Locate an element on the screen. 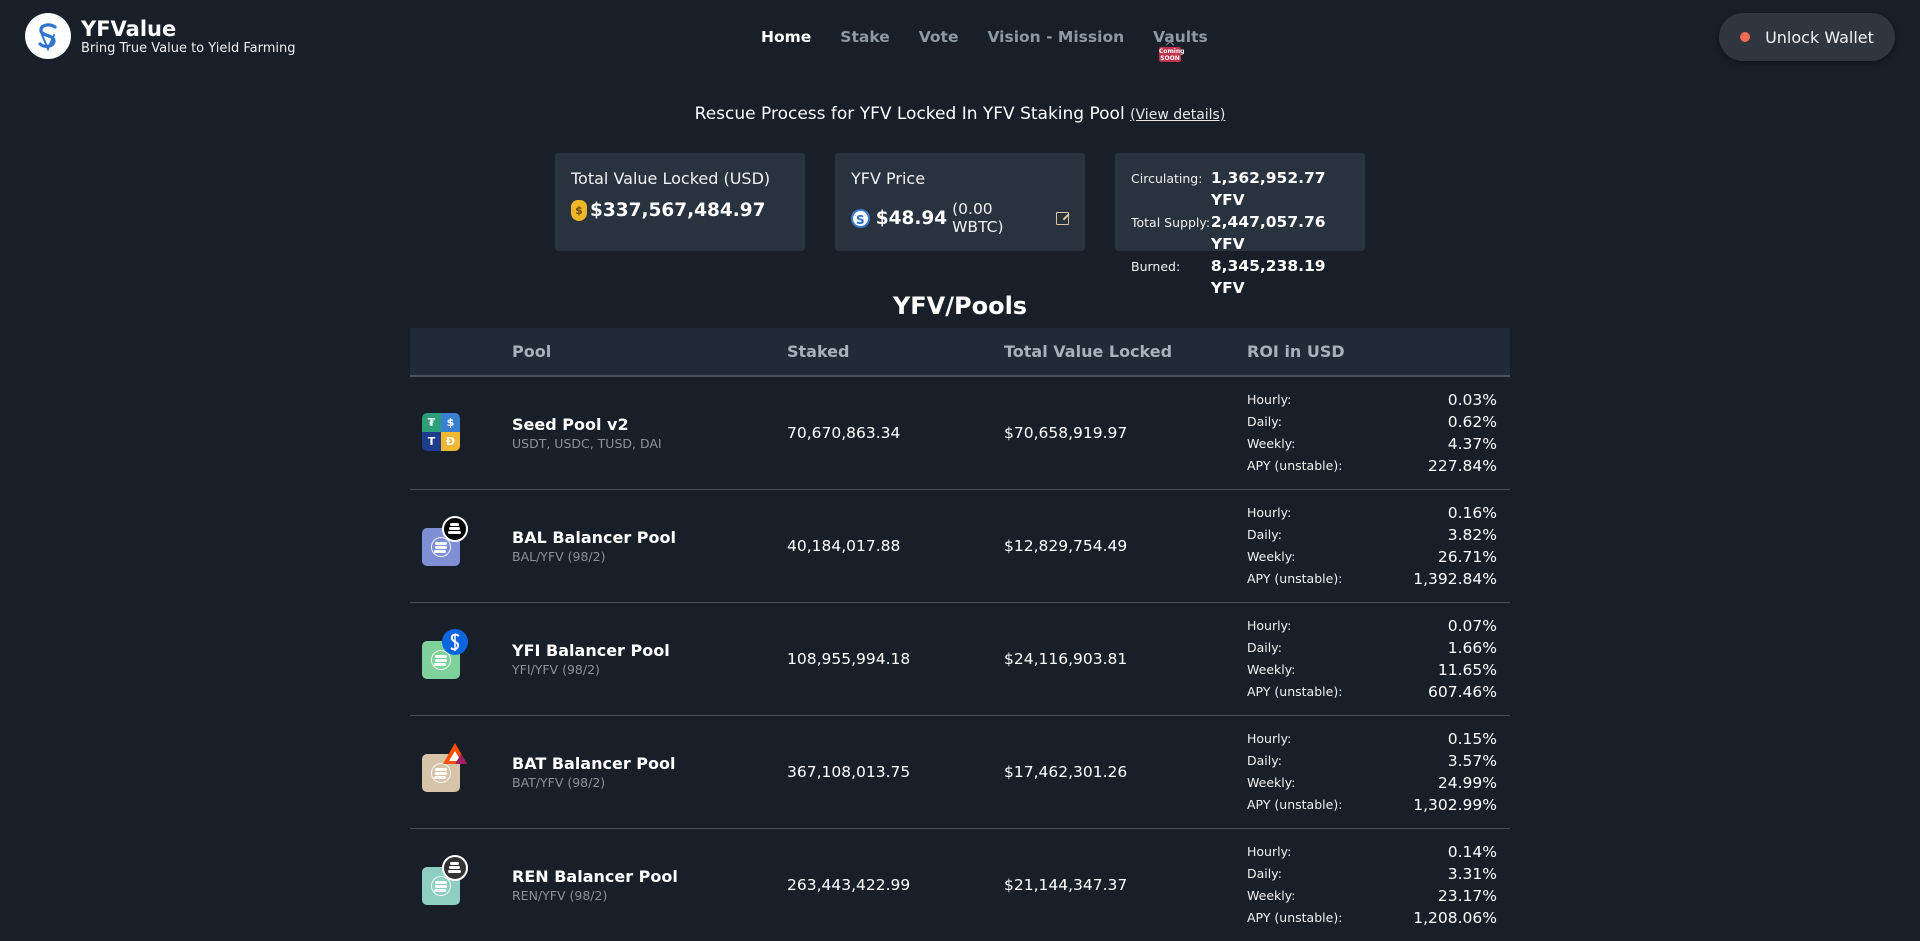 The image size is (1920, 941). yfi-icon is located at coordinates (445, 654).